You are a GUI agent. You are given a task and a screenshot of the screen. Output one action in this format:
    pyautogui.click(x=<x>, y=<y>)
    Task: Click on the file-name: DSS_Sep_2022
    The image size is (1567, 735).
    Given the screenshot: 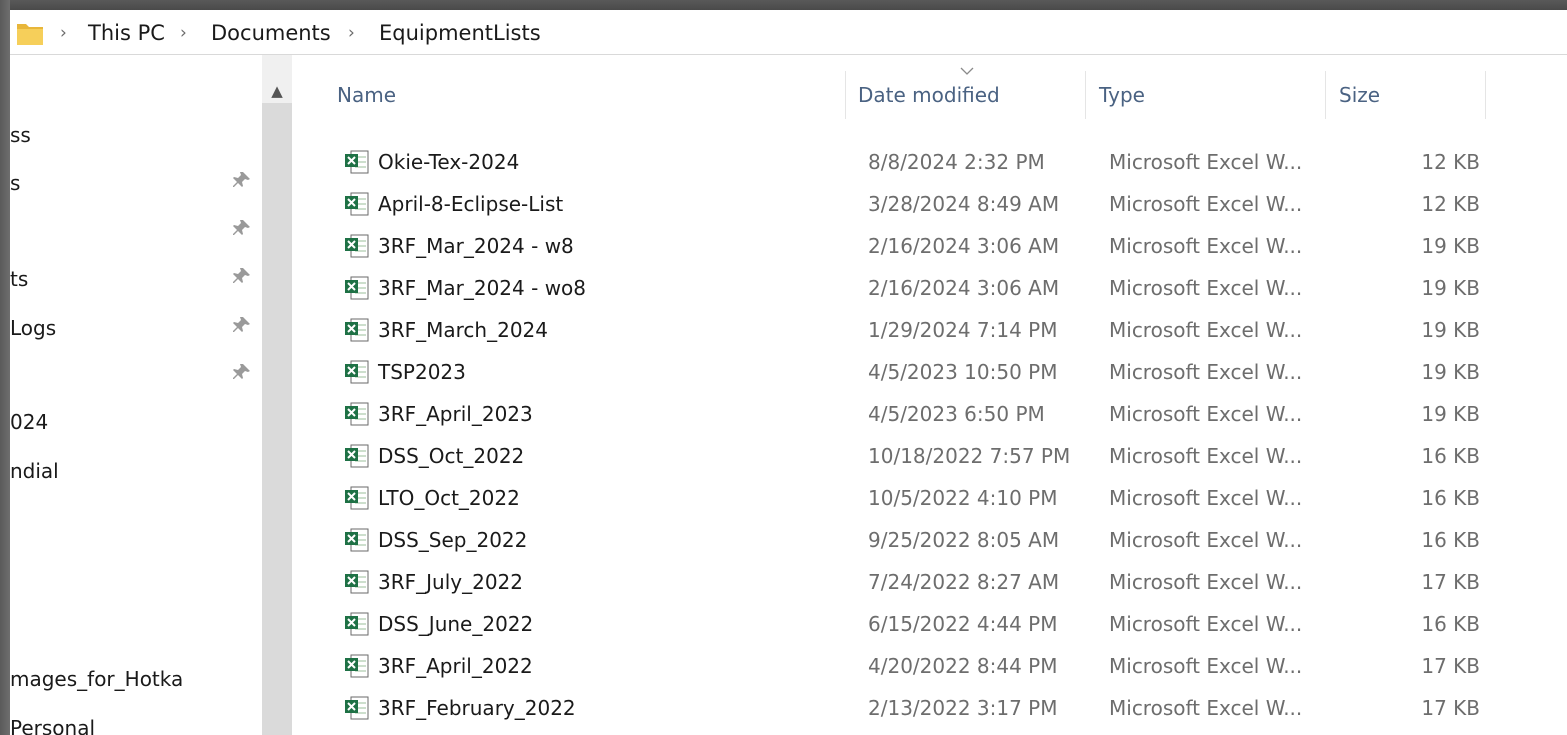 What is the action you would take?
    pyautogui.click(x=453, y=540)
    